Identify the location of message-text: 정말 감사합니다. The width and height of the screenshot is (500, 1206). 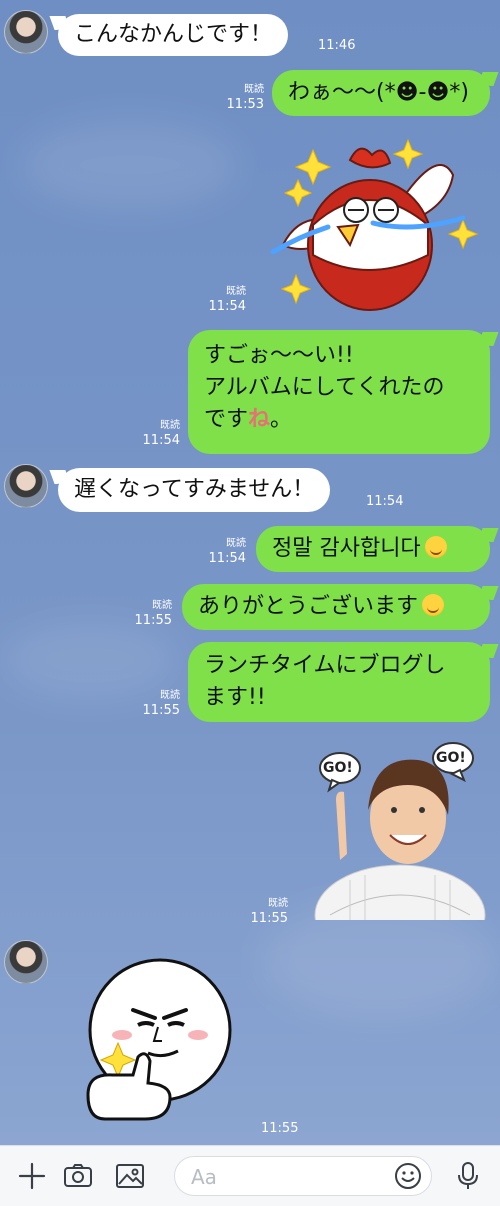
(346, 548).